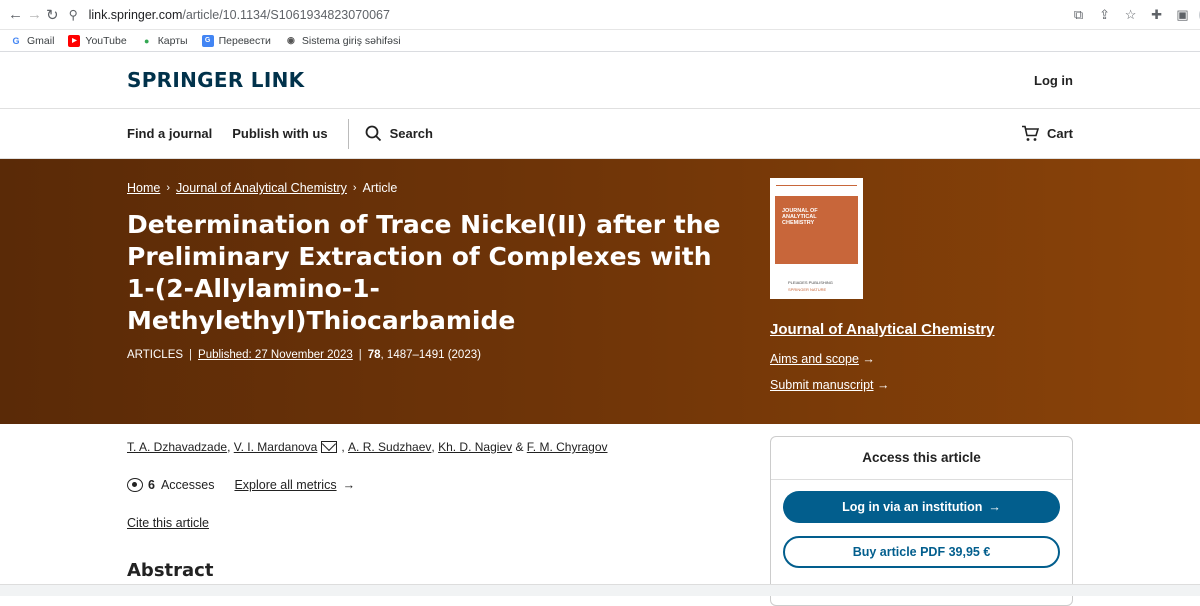 The height and width of the screenshot is (606, 1200). Describe the element at coordinates (16, 40) in the screenshot. I see `google-icon: G` at that location.